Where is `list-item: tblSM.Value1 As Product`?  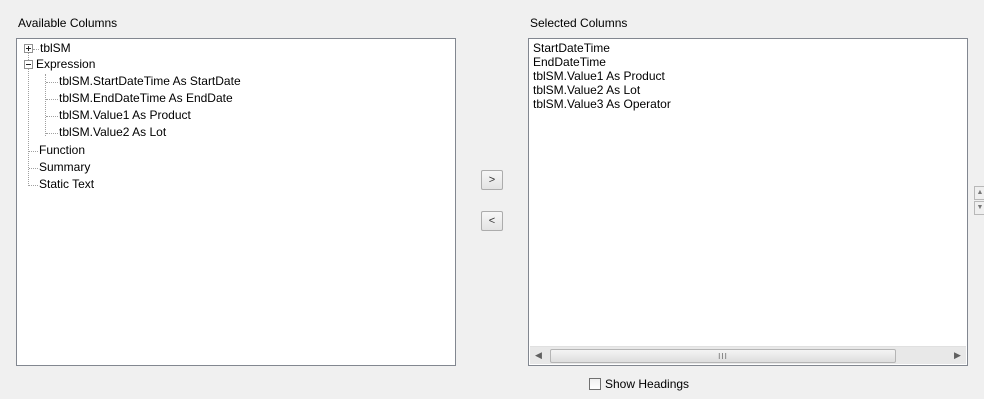
list-item: tblSM.Value1 As Product is located at coordinates (599, 76).